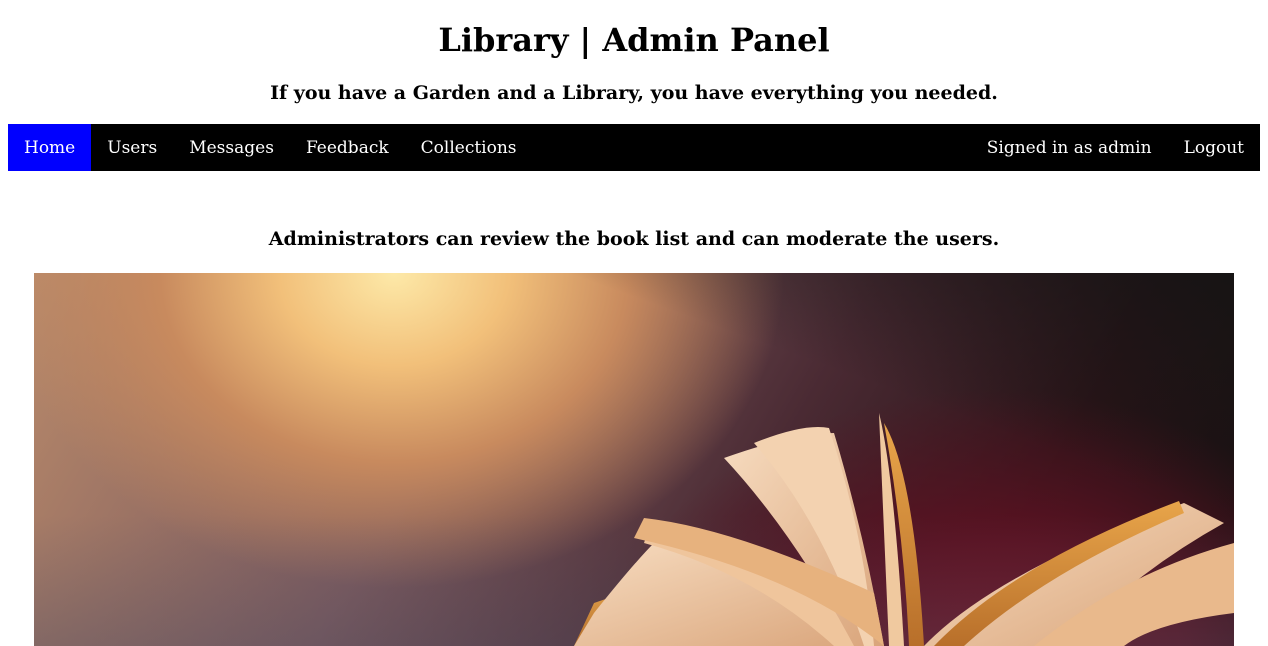 This screenshot has width=1268, height=646. Describe the element at coordinates (469, 147) in the screenshot. I see `nav-item-collections: Collections` at that location.